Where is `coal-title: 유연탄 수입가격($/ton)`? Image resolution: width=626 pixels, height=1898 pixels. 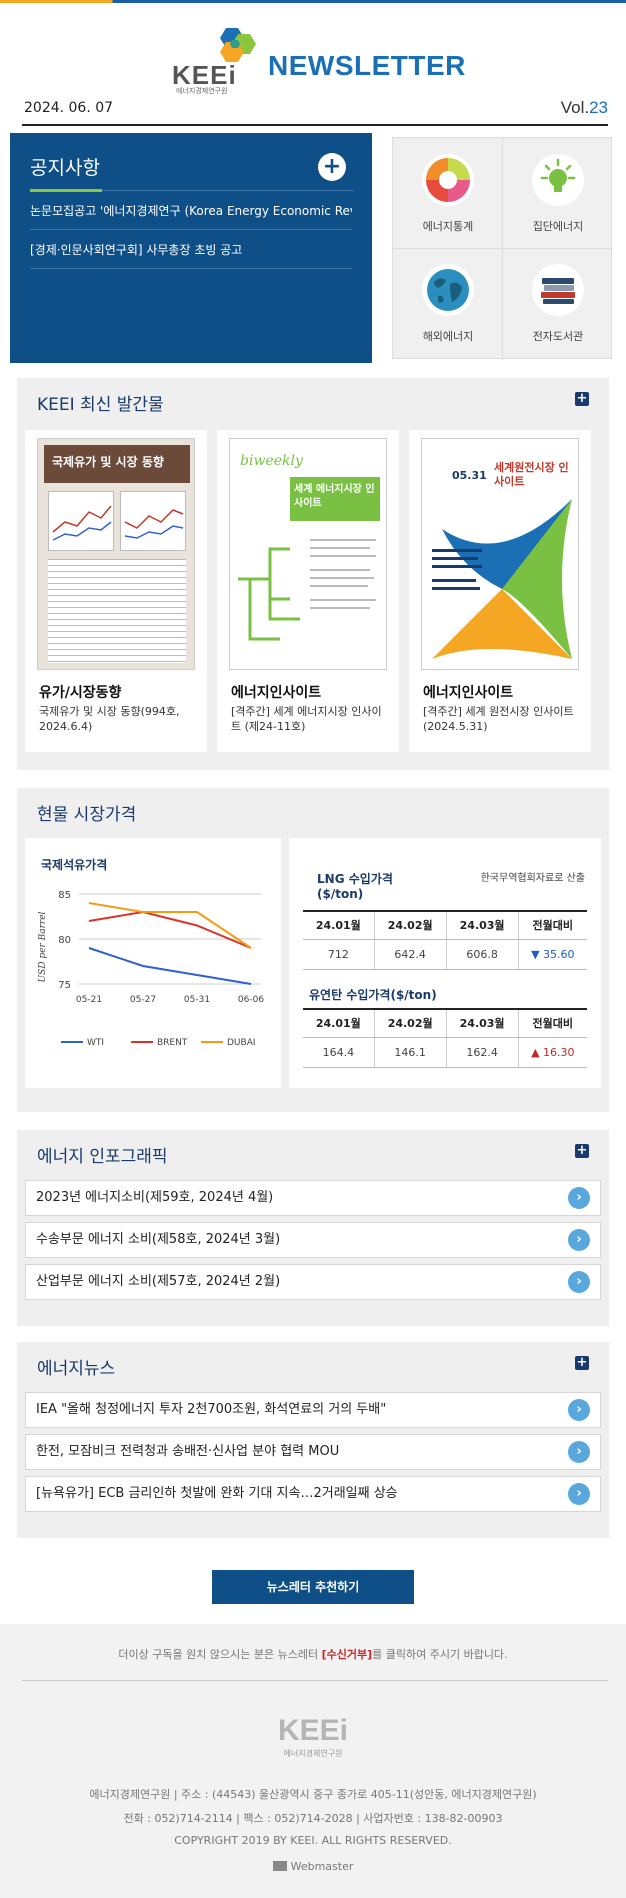 coal-title: 유연탄 수입가격($/ton) is located at coordinates (373, 995).